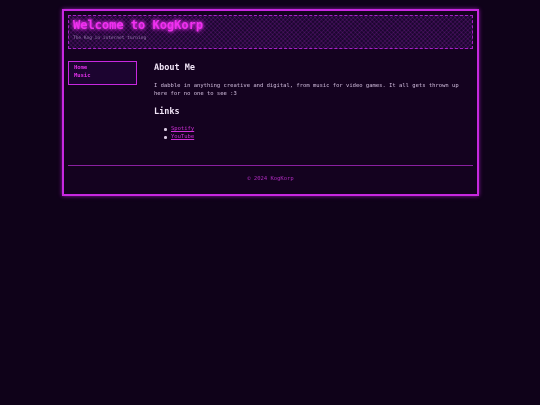  I want to click on site-tagline: The Kog in internet turning, so click(110, 38).